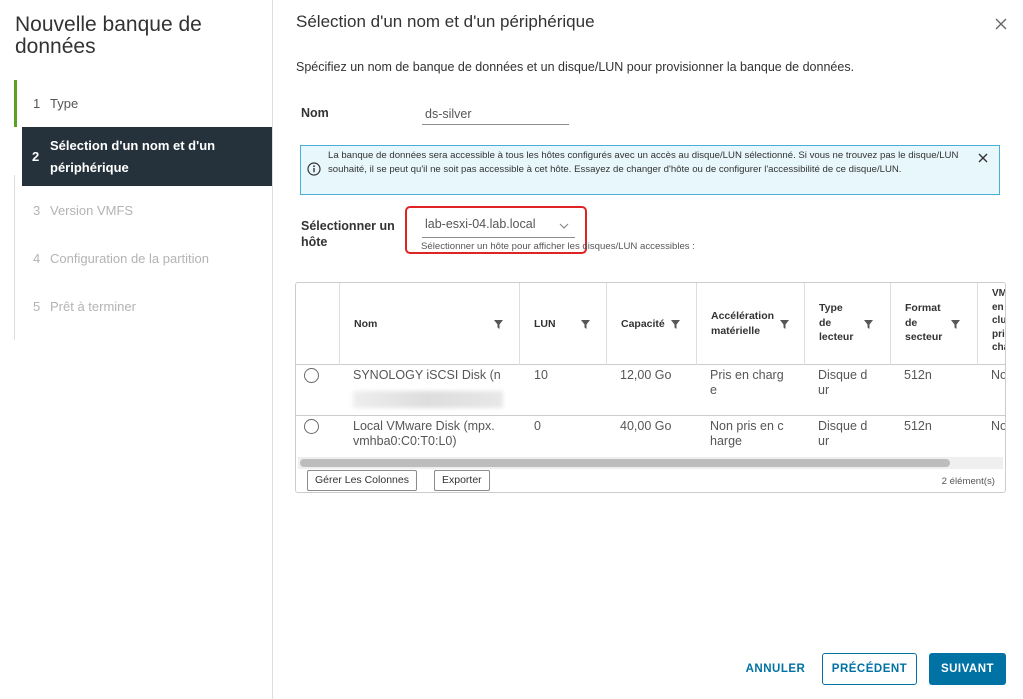 The height and width of the screenshot is (699, 1023). I want to click on column-lun: LUN, so click(563, 324).